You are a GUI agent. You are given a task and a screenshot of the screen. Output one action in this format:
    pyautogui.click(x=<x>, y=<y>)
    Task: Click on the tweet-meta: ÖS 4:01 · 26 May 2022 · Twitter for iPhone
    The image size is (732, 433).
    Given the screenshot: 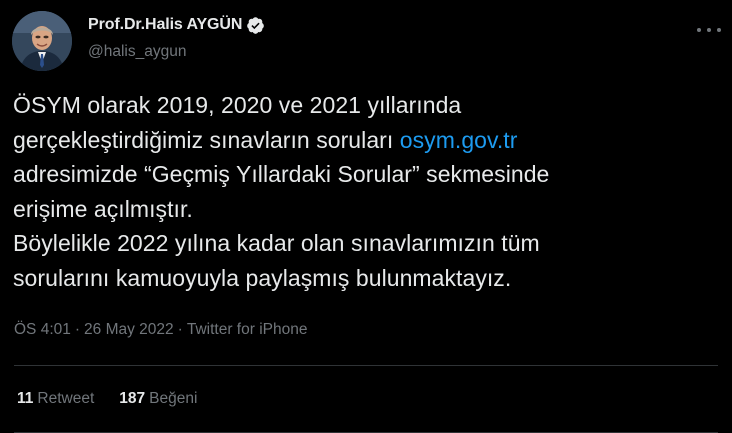 What is the action you would take?
    pyautogui.click(x=160, y=330)
    